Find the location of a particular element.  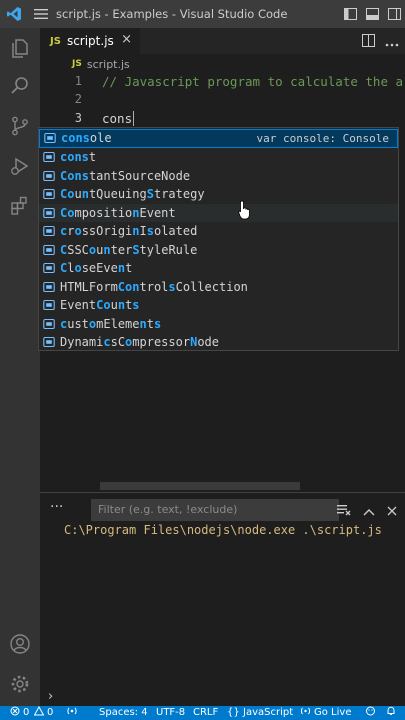

run-debug-icon is located at coordinates (20, 166).